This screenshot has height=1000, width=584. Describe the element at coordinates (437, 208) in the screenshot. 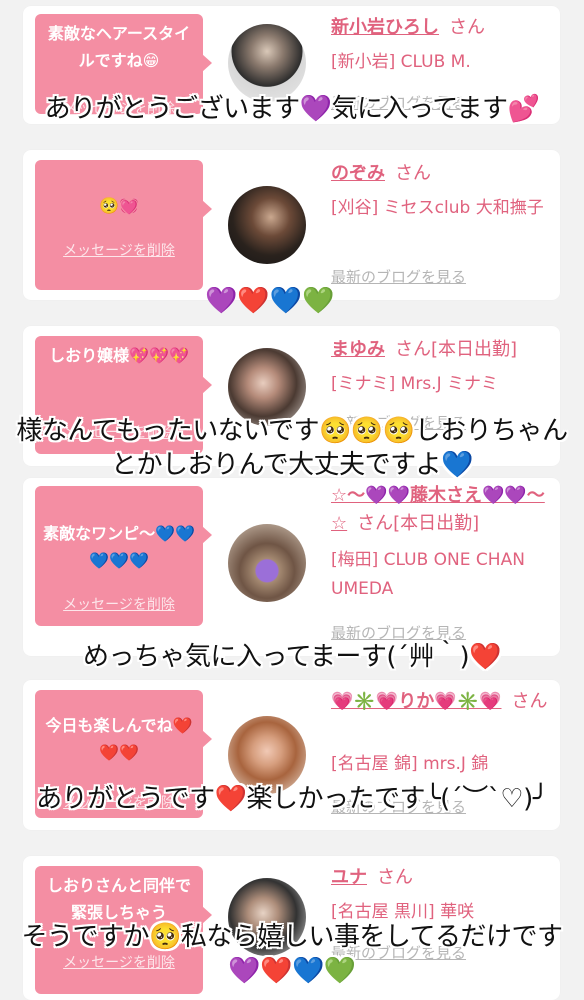

I see `shop-name: [刈谷] ミセスclub 大和撫子` at that location.